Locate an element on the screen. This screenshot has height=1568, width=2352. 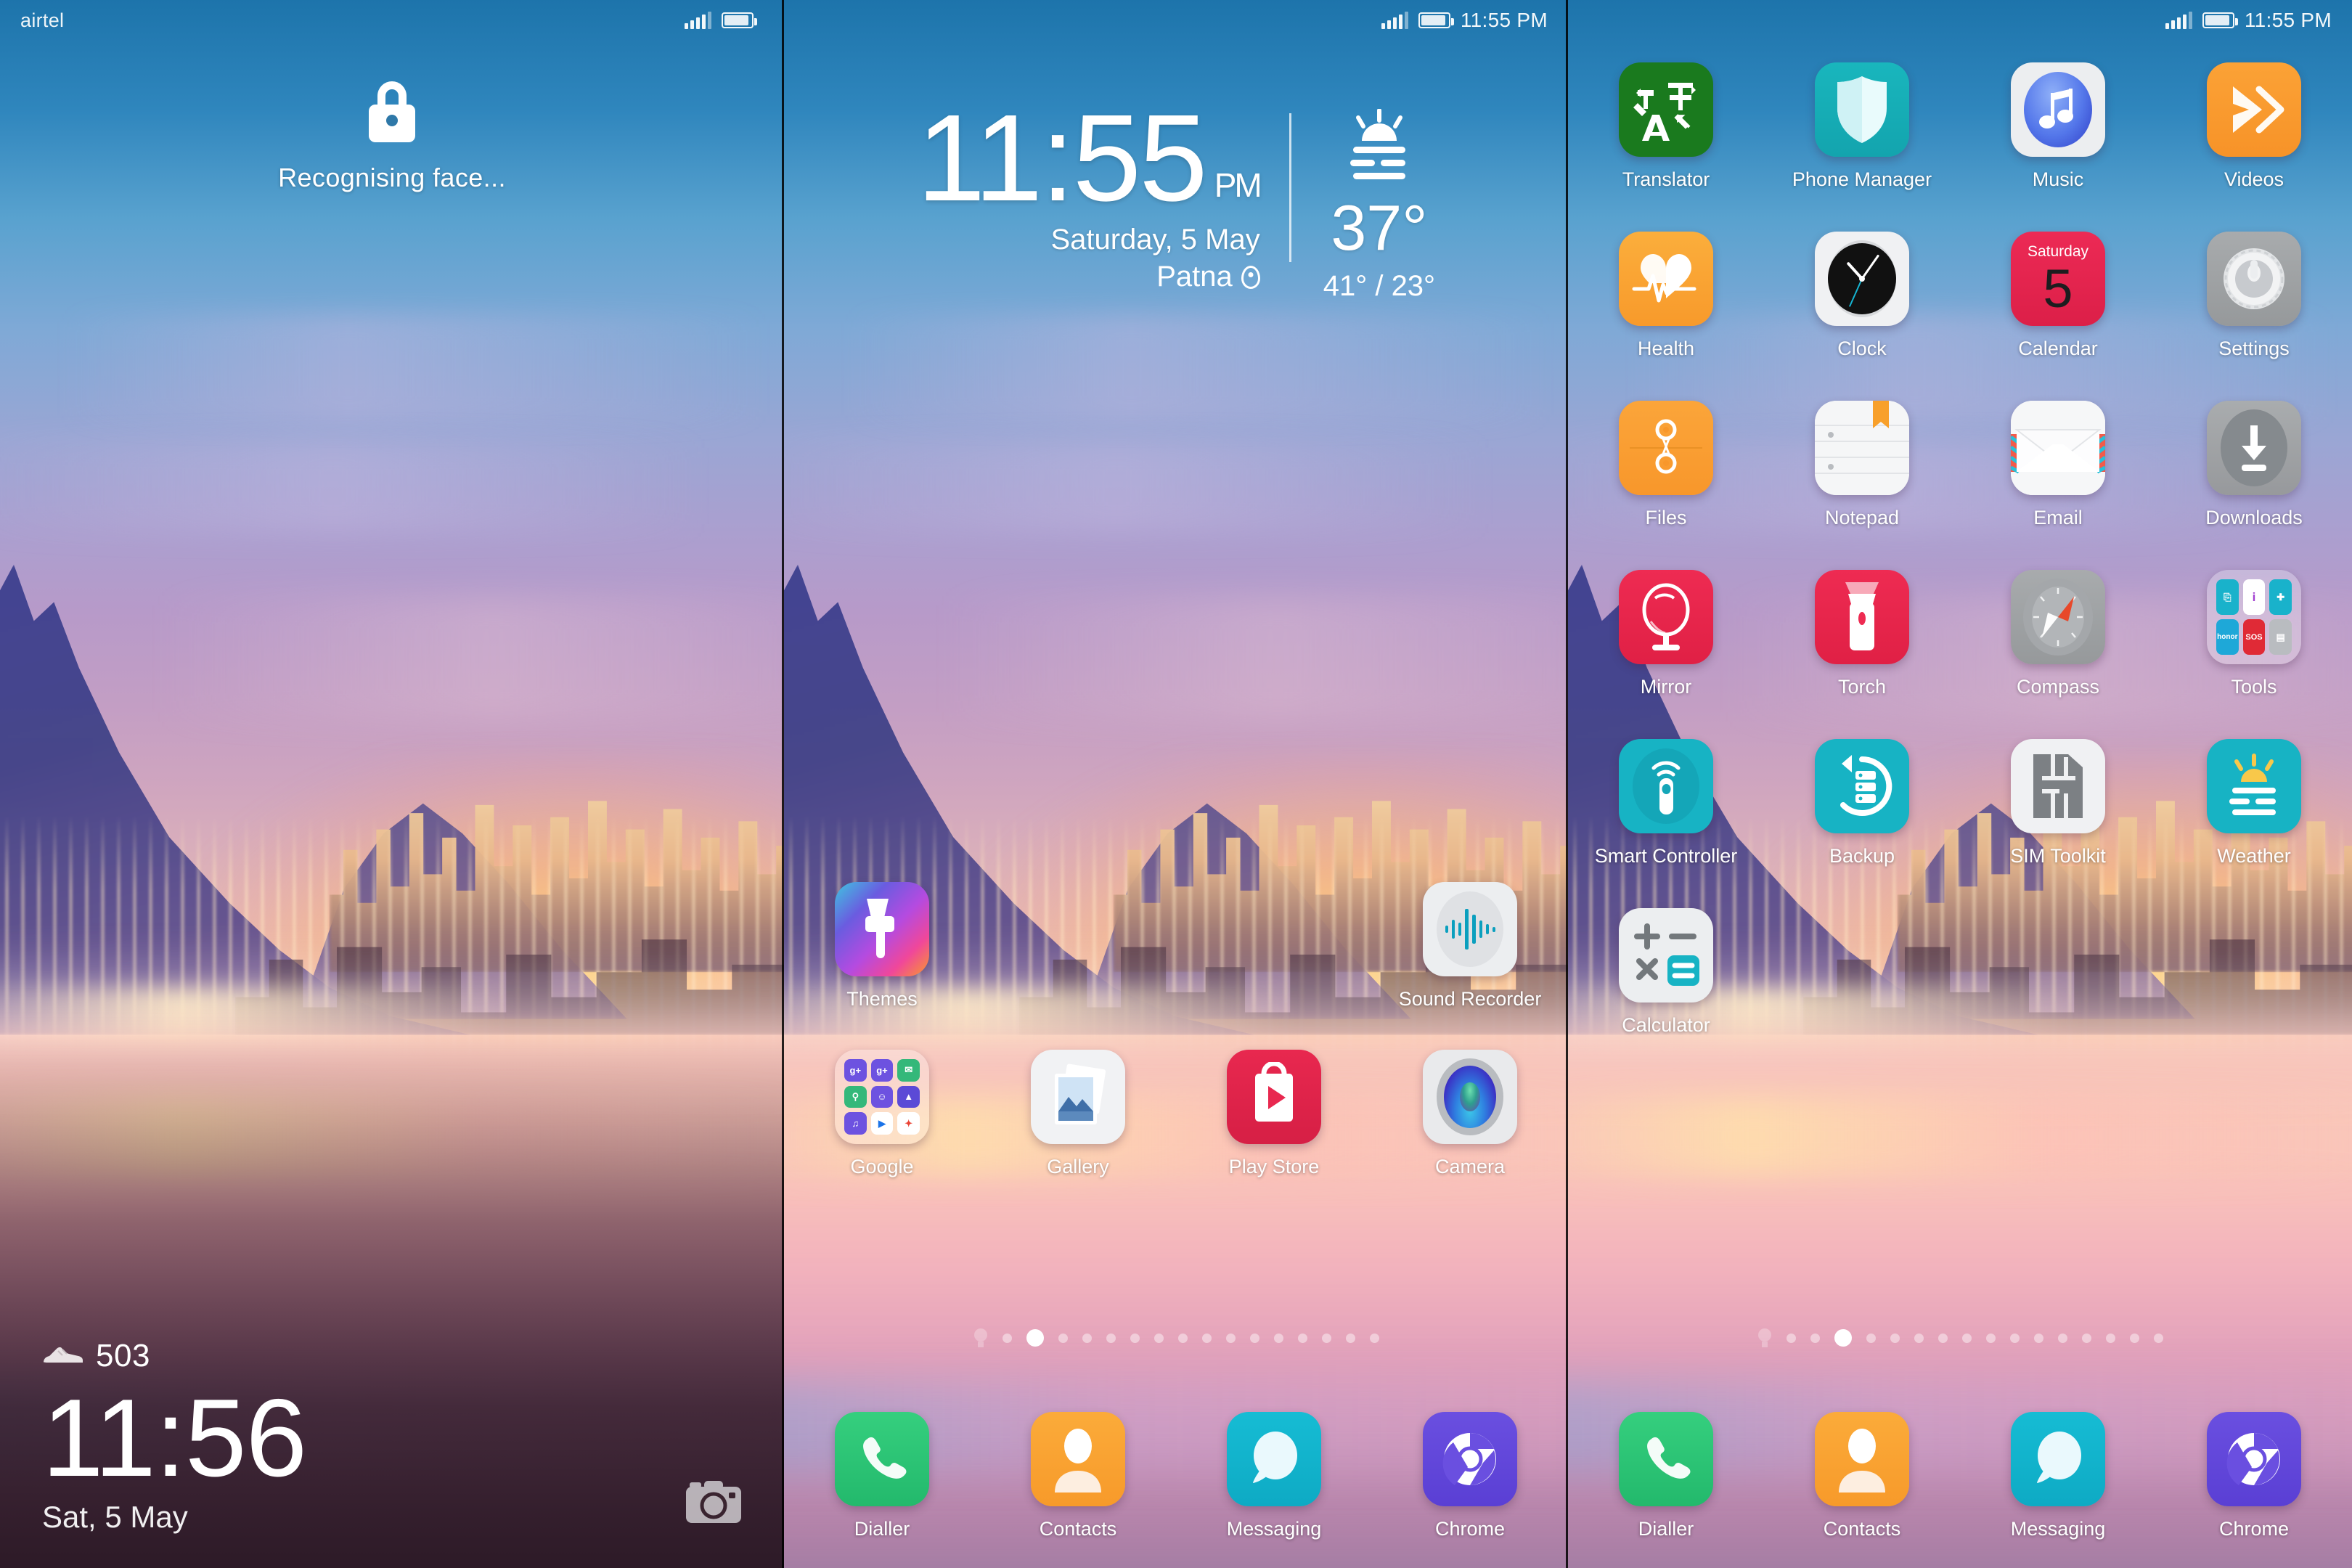
widget-location: Patna is located at coordinates (1195, 277).